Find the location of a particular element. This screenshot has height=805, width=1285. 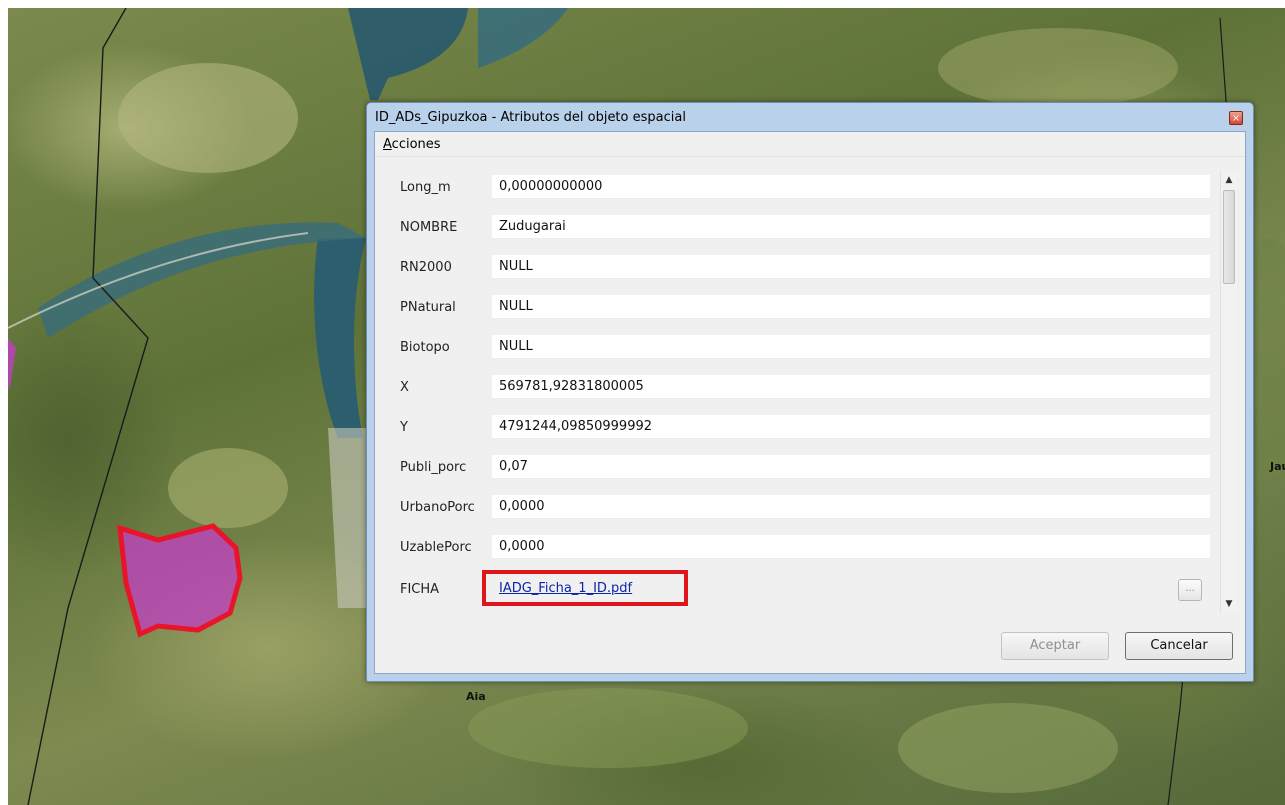

field-row-long-m: Long_m 0,00000000000 is located at coordinates (796, 187).